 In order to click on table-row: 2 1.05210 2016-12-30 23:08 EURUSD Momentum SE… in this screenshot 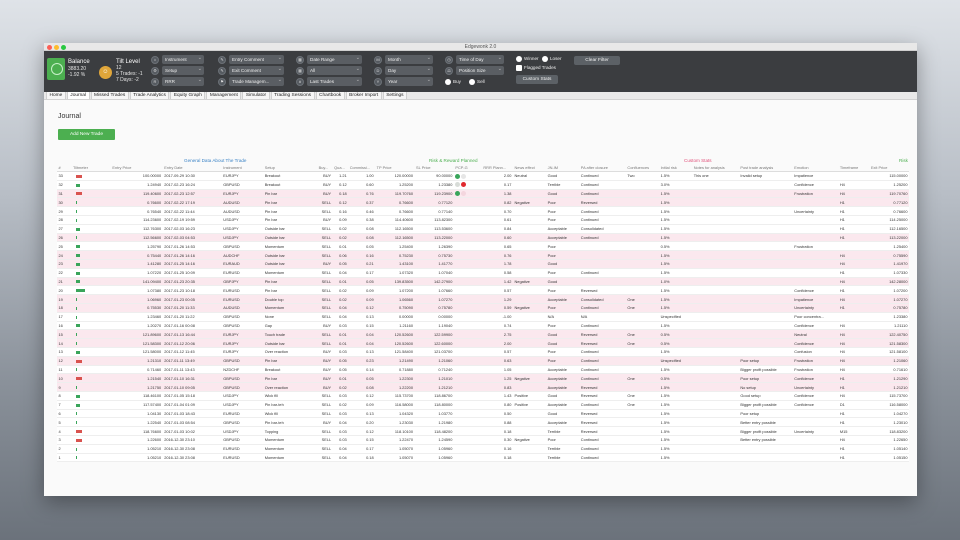, I will do `click(483, 449)`.